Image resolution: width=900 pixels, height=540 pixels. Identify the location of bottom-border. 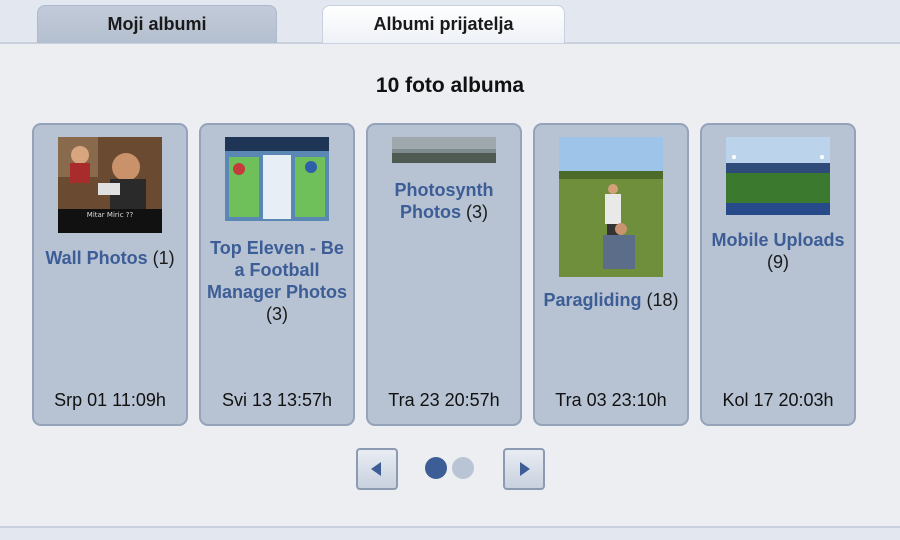
(450, 533).